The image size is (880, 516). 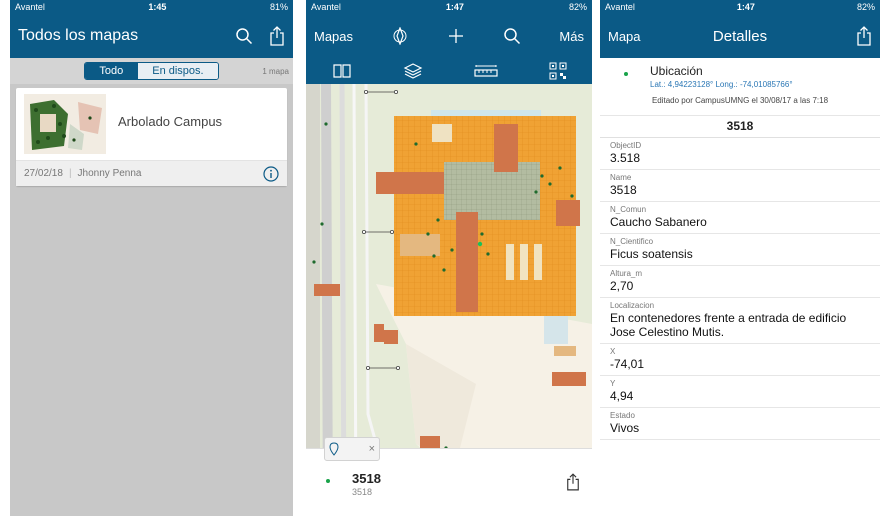 What do you see at coordinates (740, 218) in the screenshot?
I see `attribute-field: N_Comun Caucho Sabanero` at bounding box center [740, 218].